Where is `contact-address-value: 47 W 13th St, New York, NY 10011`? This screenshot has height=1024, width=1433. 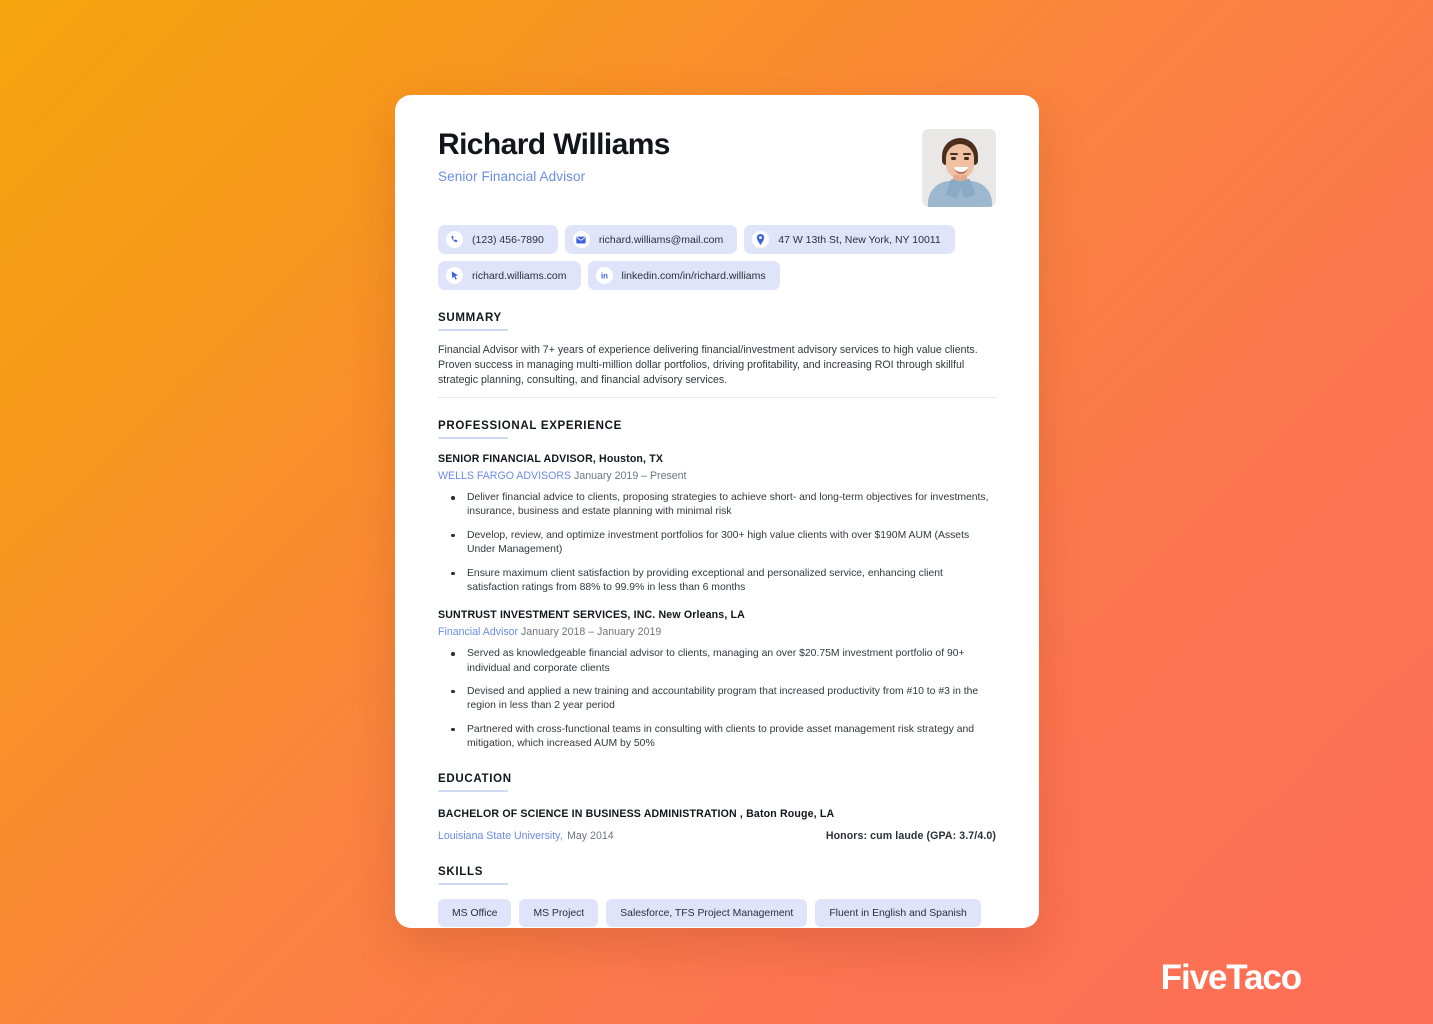 contact-address-value: 47 W 13th St, New York, NY 10011 is located at coordinates (859, 239).